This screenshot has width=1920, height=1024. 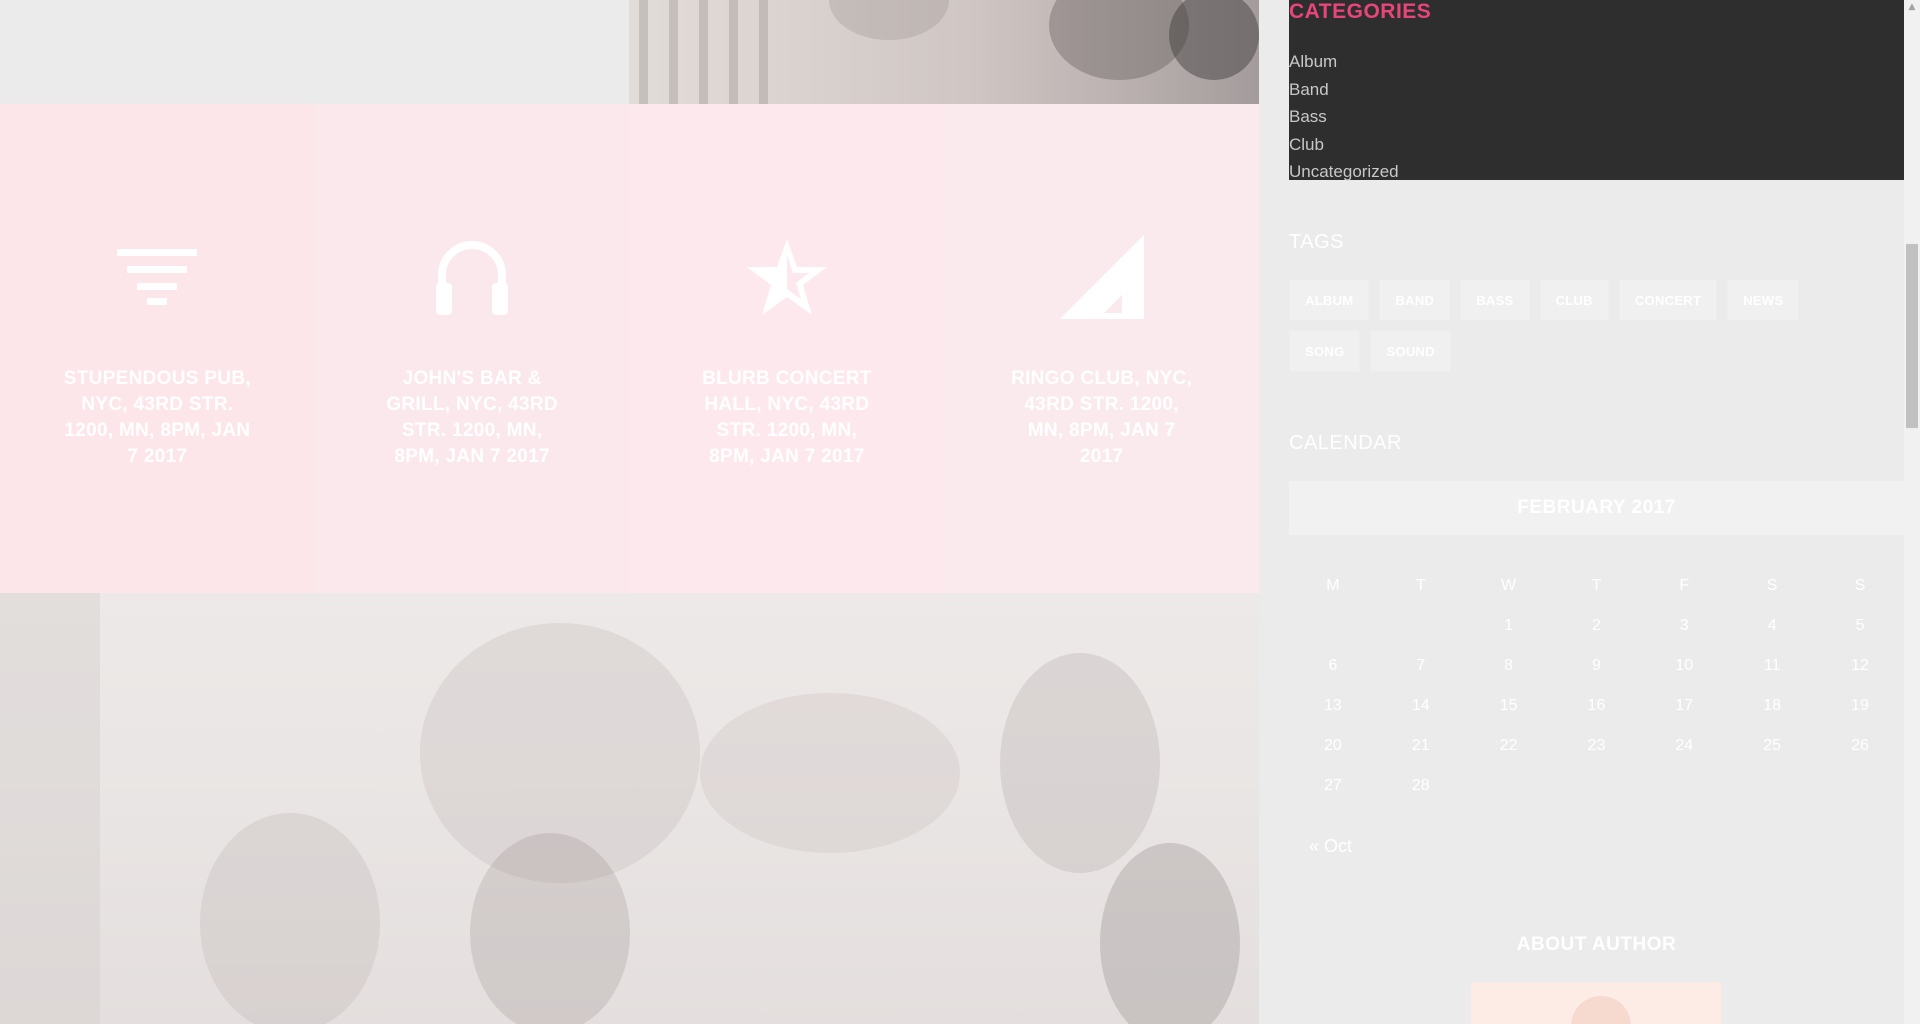 I want to click on calendar-day: 18, so click(x=1772, y=706).